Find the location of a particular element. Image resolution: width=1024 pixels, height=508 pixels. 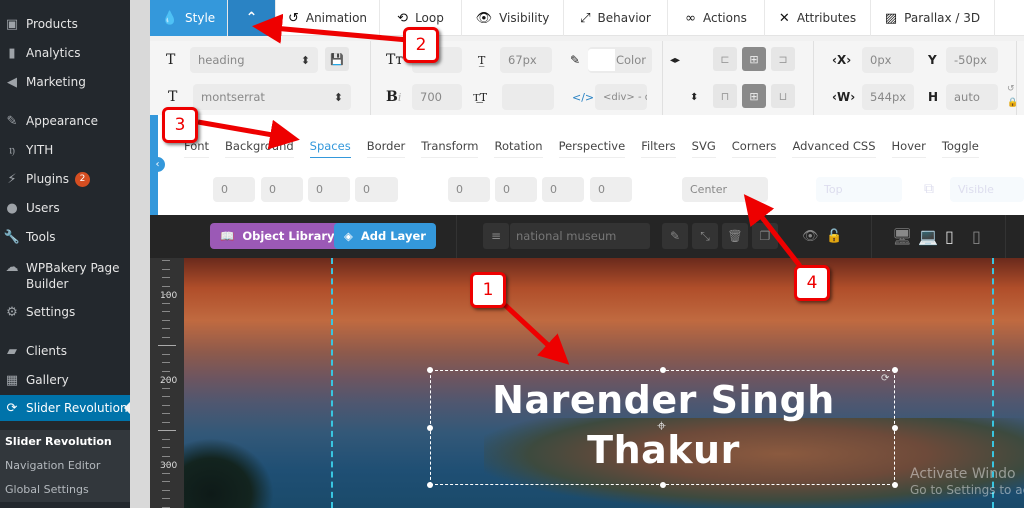

text-align-select: Center is located at coordinates (725, 189).